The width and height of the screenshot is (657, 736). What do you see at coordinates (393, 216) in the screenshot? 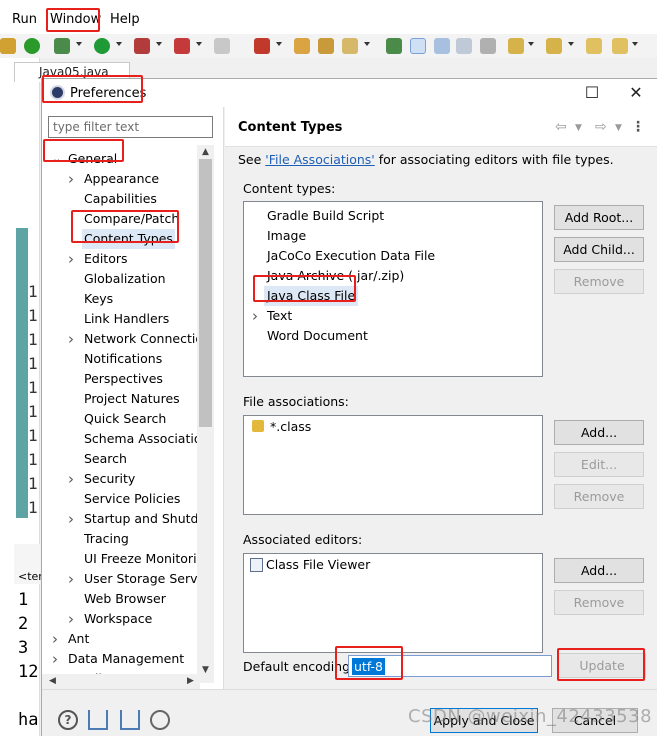
I see `content-type-item: Gradle Build Script` at bounding box center [393, 216].